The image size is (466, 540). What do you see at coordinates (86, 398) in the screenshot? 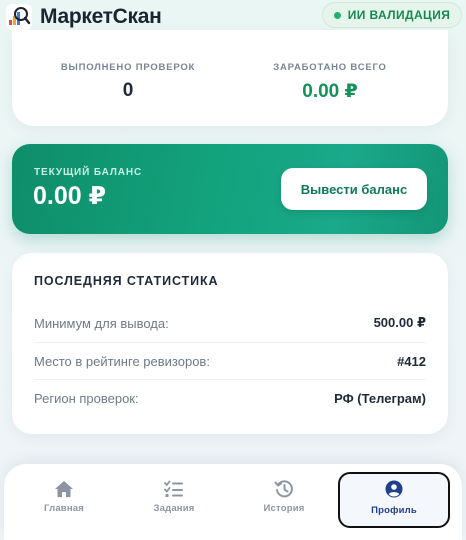
I see `region-label: Регион проверок:` at bounding box center [86, 398].